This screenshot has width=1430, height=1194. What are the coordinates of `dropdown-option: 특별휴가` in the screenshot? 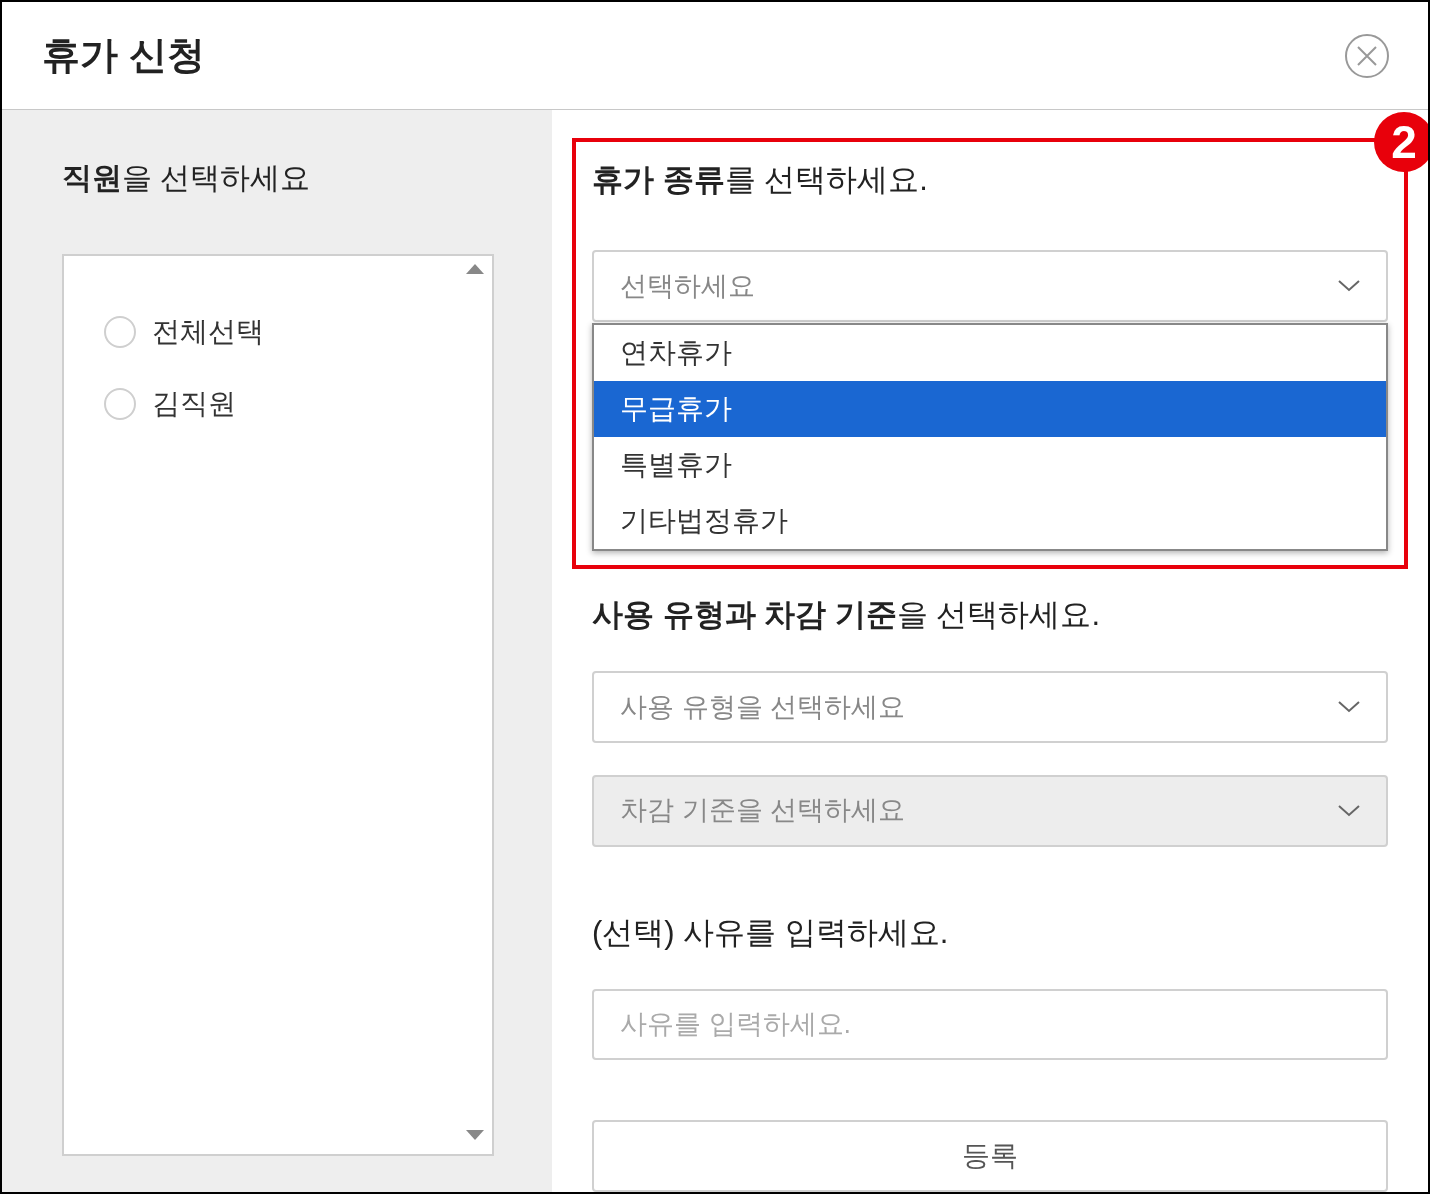 It's located at (990, 465).